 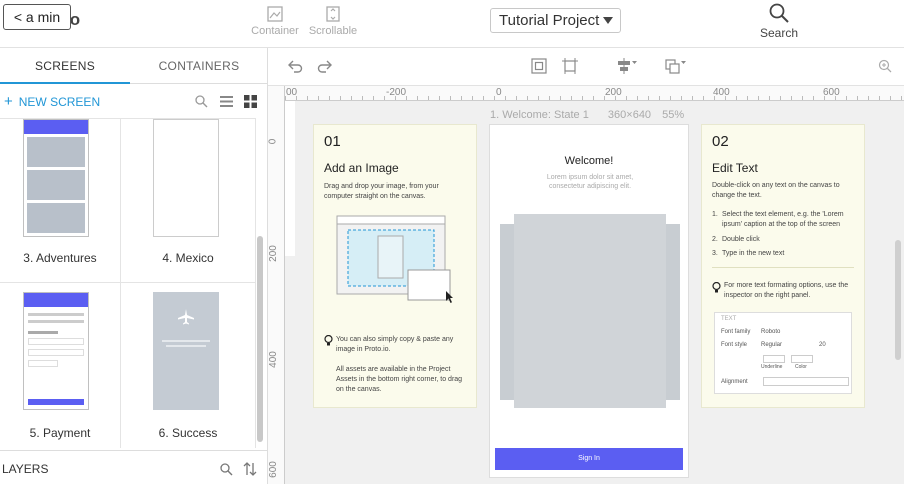 I want to click on screen-label: 3. Adventures, so click(x=60, y=258).